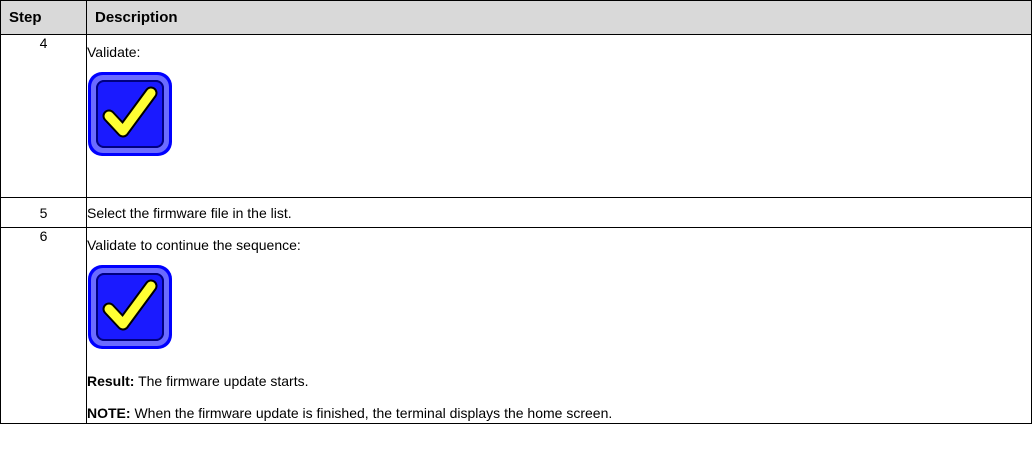 This screenshot has height=468, width=1033. I want to click on step-number: 5, so click(43, 212).